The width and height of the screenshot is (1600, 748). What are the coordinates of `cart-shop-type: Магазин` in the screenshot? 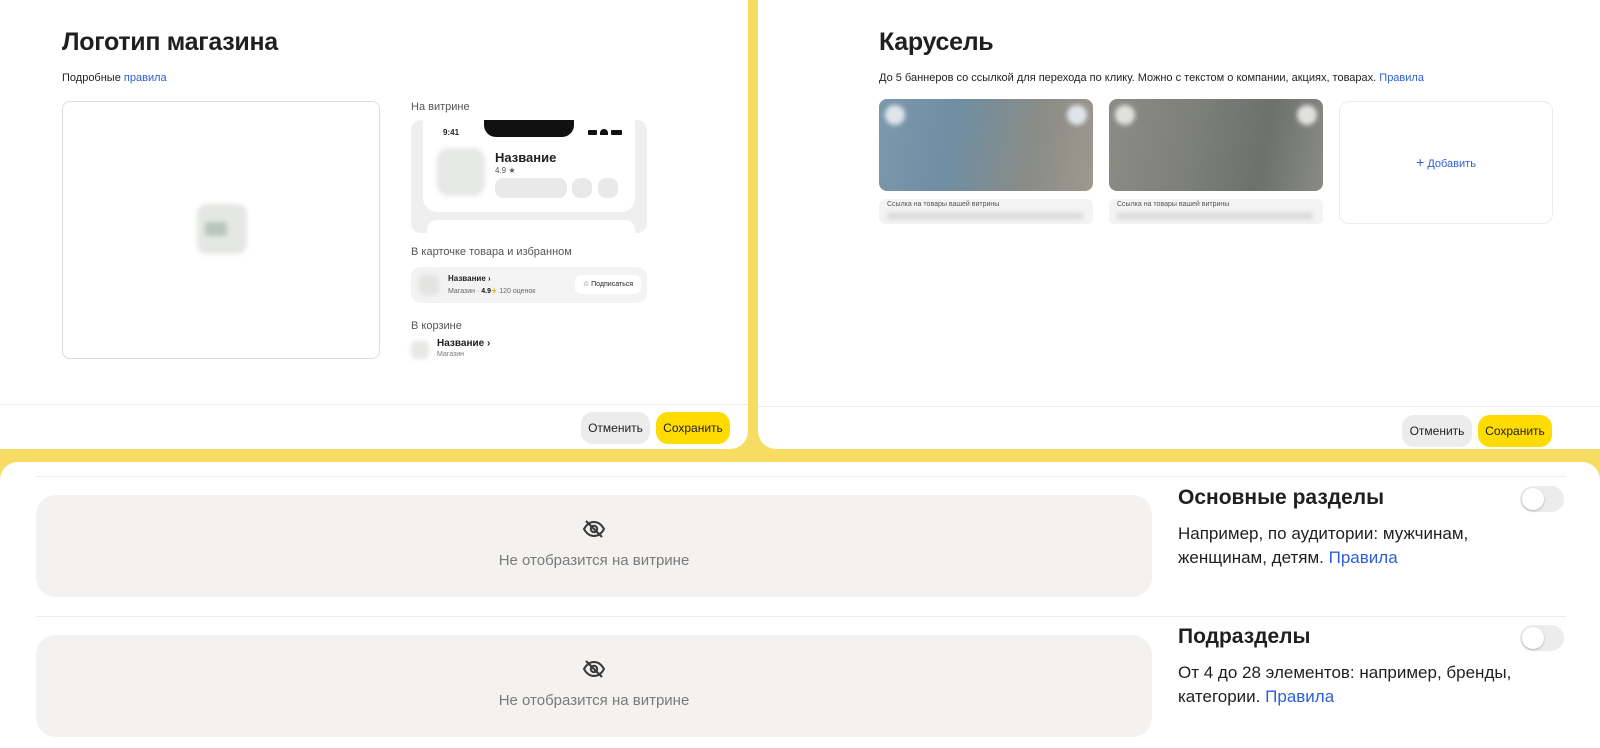 It's located at (451, 354).